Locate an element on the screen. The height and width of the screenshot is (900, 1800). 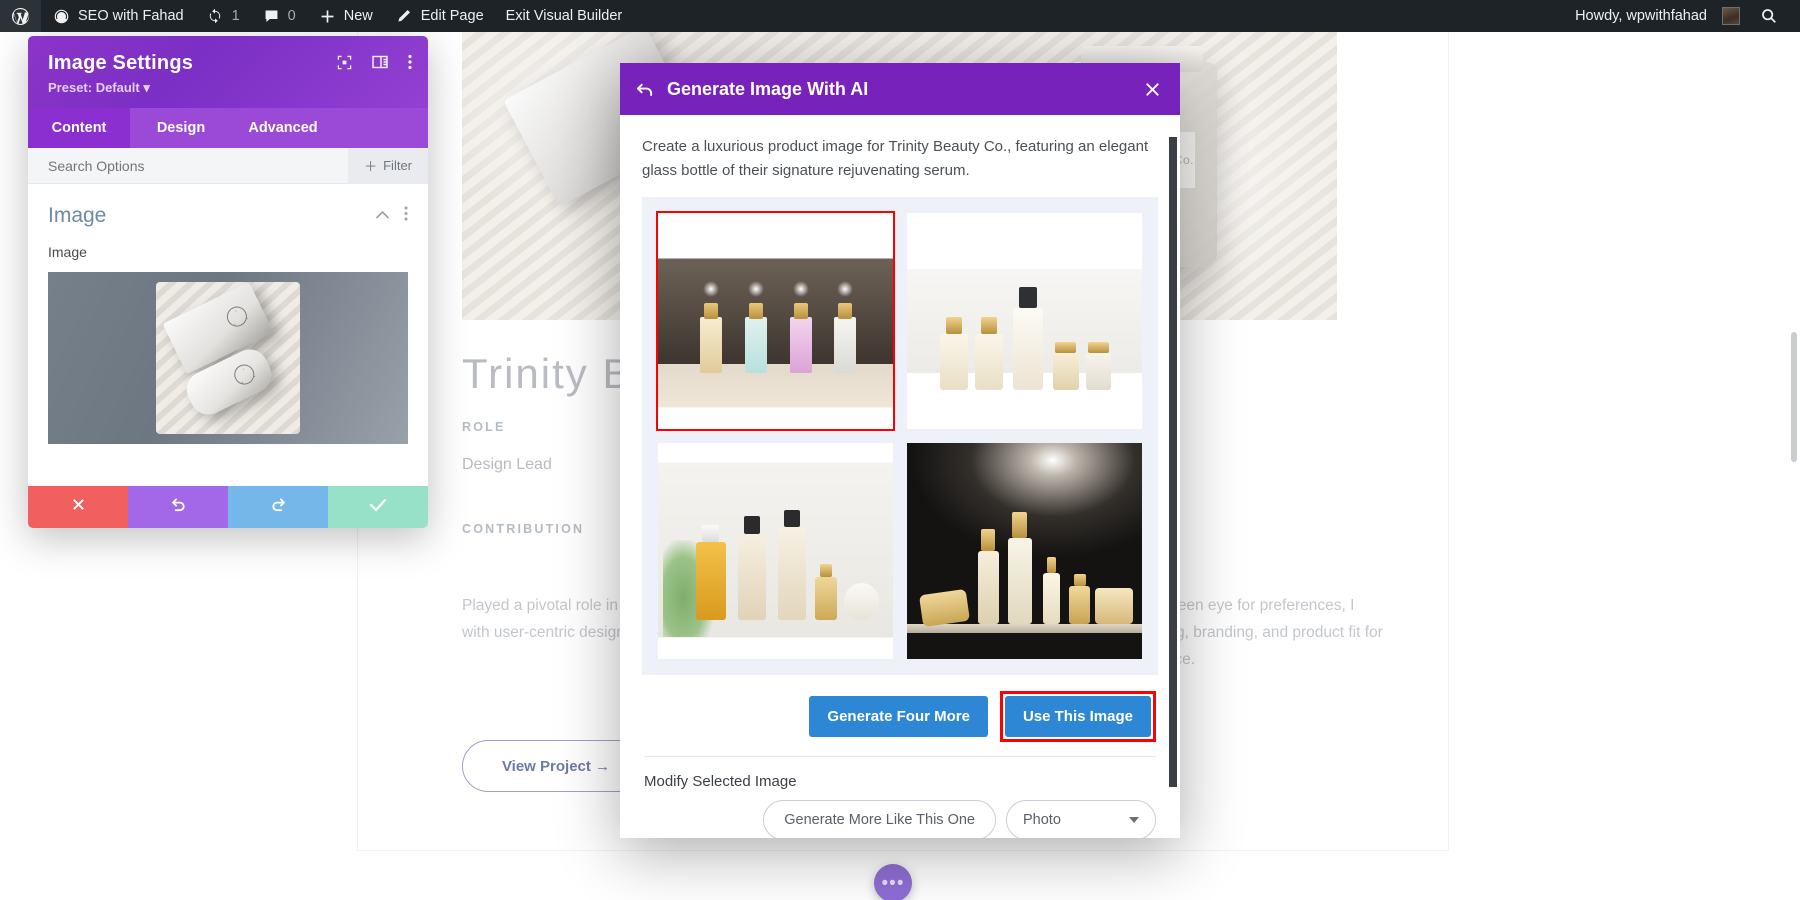
tab-content: Content is located at coordinates (79, 128).